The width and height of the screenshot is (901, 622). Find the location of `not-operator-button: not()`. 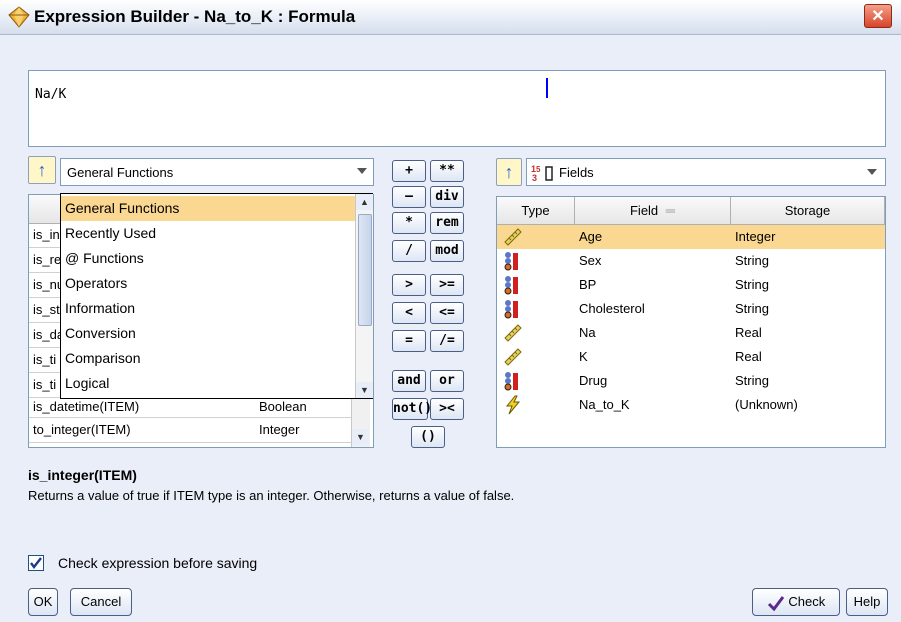

not-operator-button: not() is located at coordinates (412, 409).